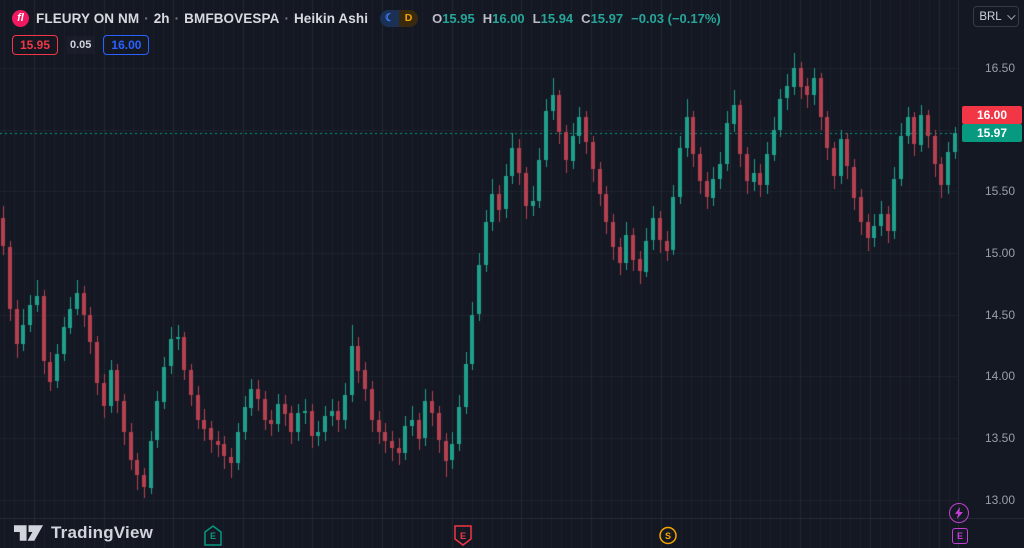  What do you see at coordinates (1011, 15) in the screenshot?
I see `chevron-down-icon` at bounding box center [1011, 15].